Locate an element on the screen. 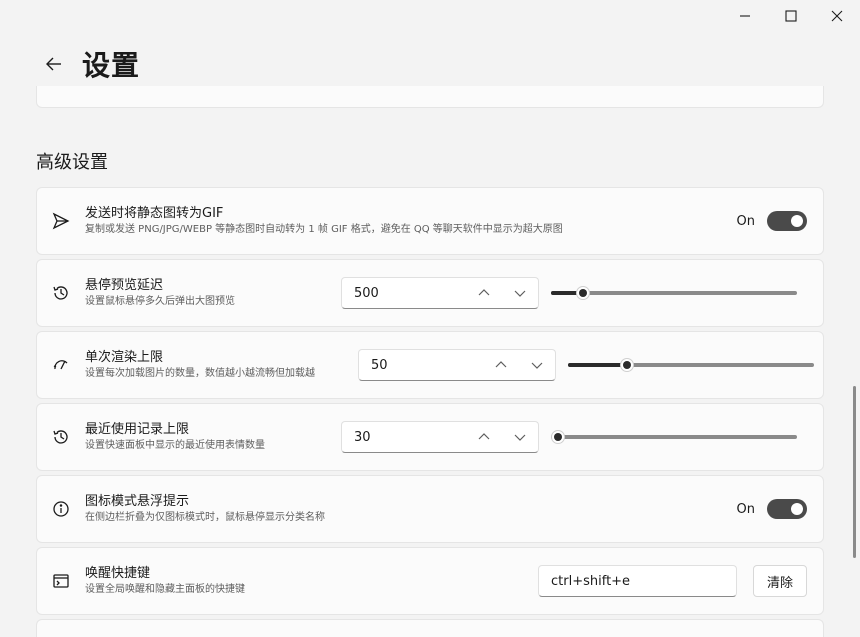 This screenshot has width=860, height=637. back-button is located at coordinates (54, 64).